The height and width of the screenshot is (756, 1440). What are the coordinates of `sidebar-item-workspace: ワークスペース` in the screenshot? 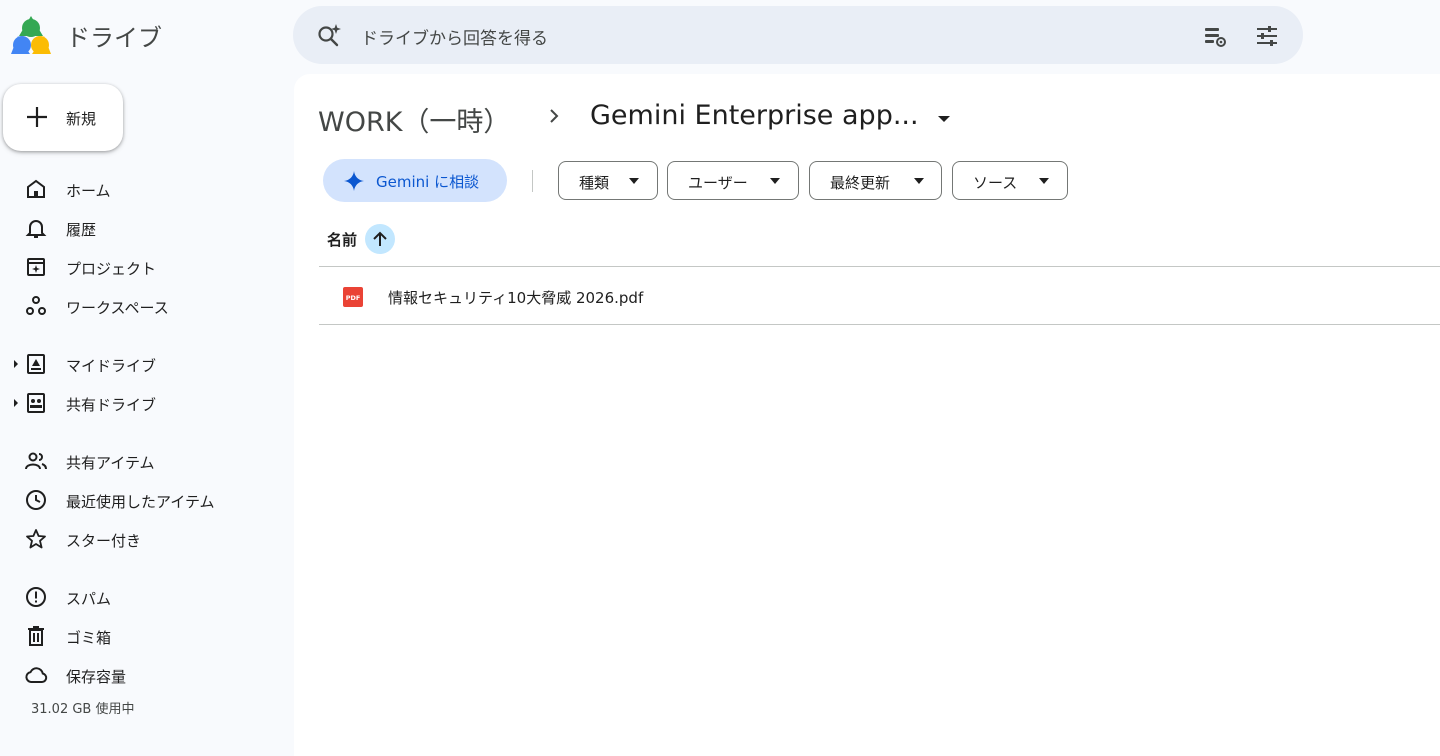 It's located at (140, 306).